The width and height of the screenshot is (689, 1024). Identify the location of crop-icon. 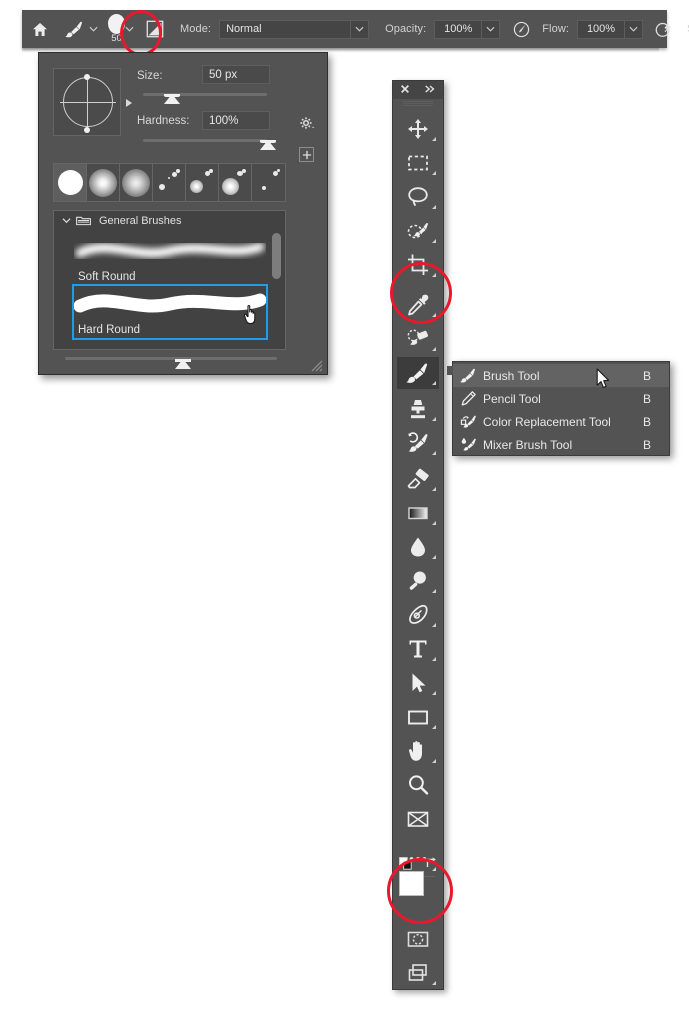
(418, 264).